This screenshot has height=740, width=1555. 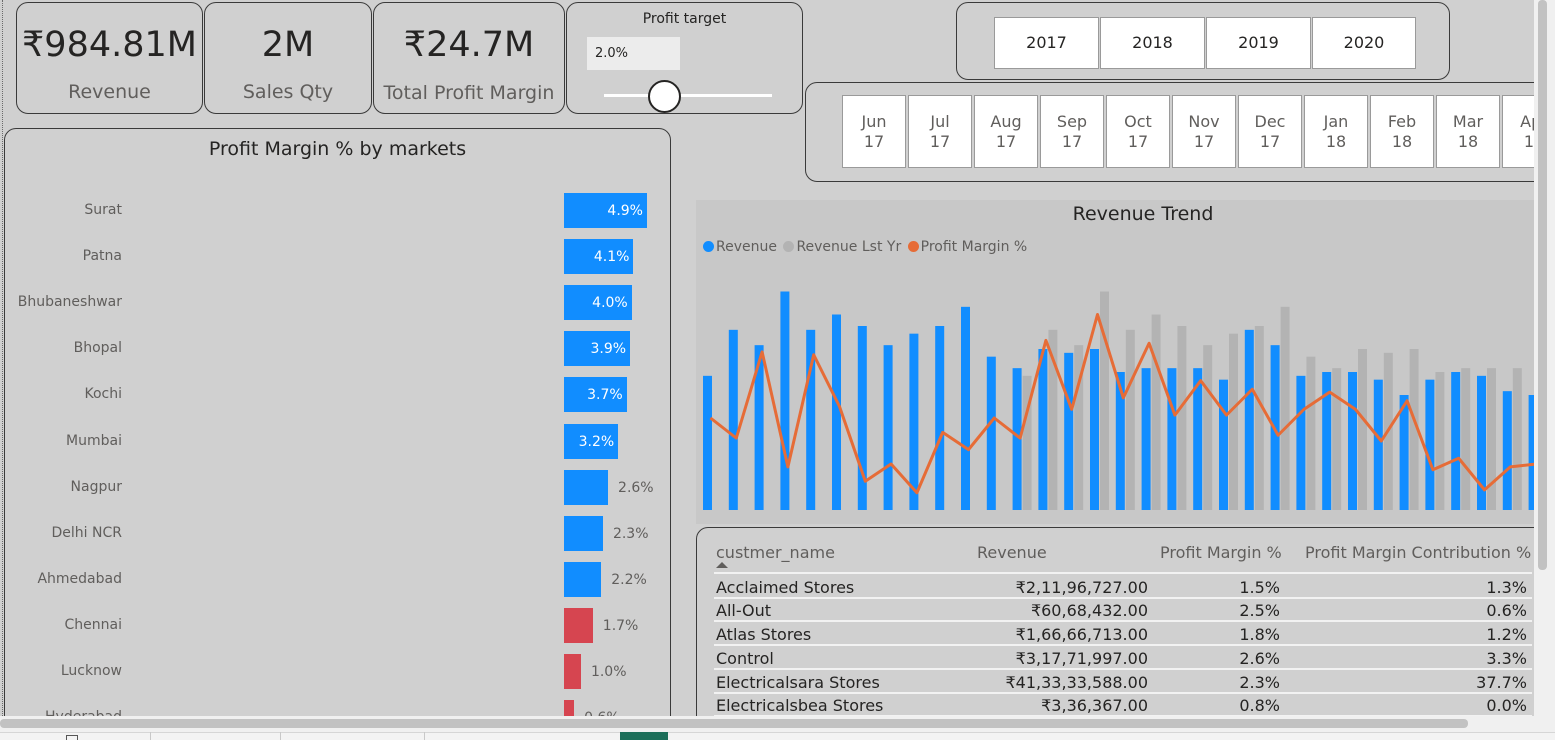 I want to click on page-scrollbar-thumb, so click(x=1542, y=285).